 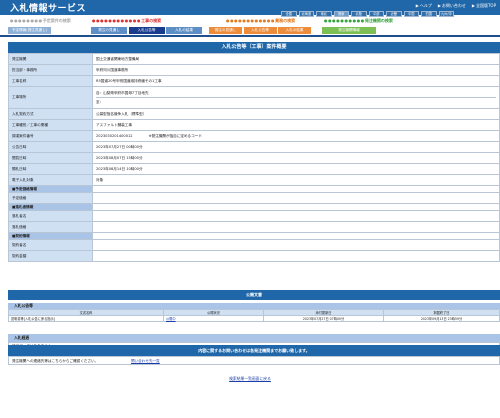 I want to click on contact-label: 発注機関への連絡先等はこちらからご確認ください。, so click(x=55, y=361).